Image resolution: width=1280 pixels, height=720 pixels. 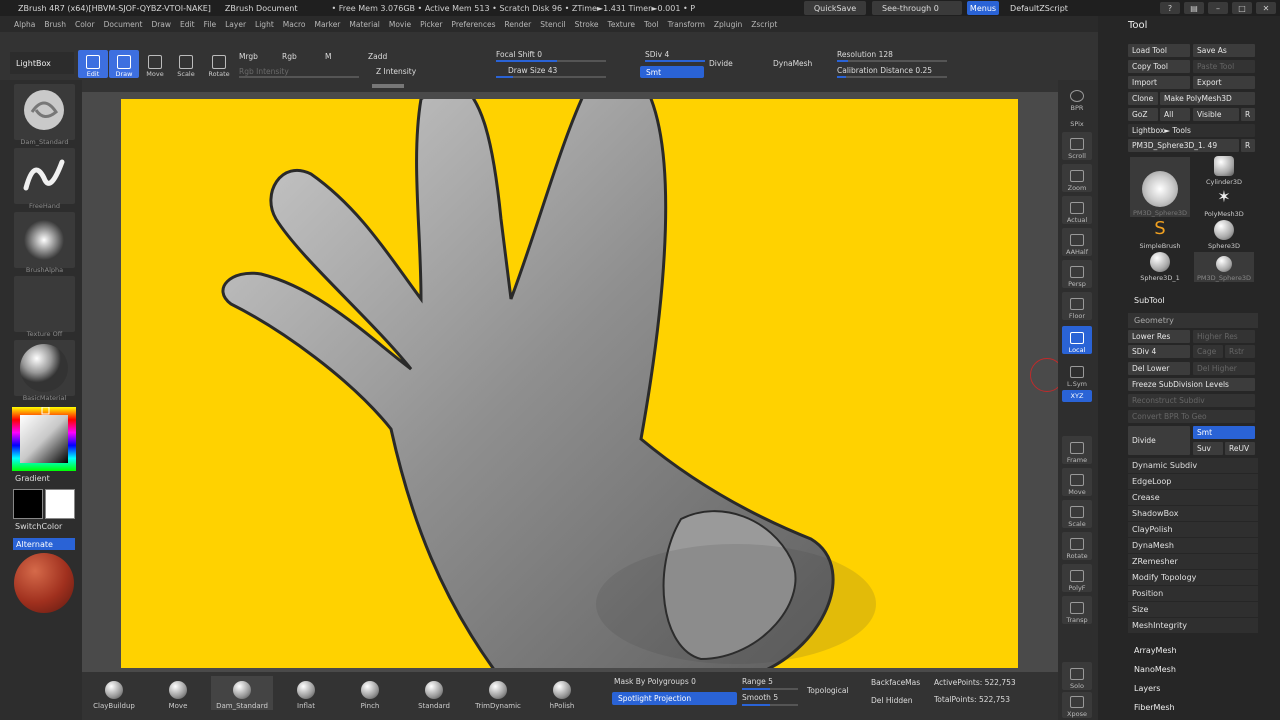 What do you see at coordinates (44, 304) in the screenshot?
I see `texture-selector` at bounding box center [44, 304].